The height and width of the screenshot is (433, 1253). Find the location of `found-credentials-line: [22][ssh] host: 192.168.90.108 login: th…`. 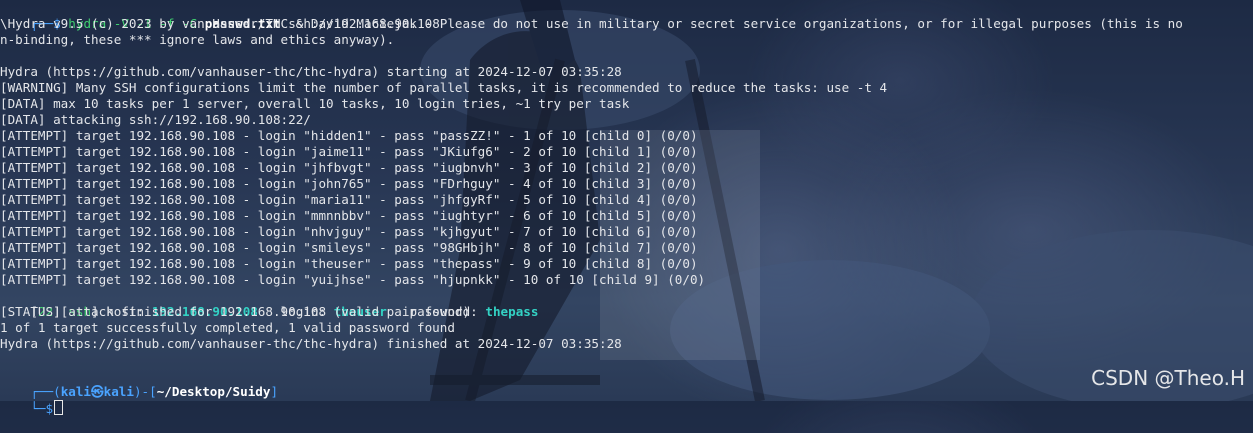

found-credentials-line: [22][ssh] host: 192.168.90.108 login: th… is located at coordinates (269, 303).